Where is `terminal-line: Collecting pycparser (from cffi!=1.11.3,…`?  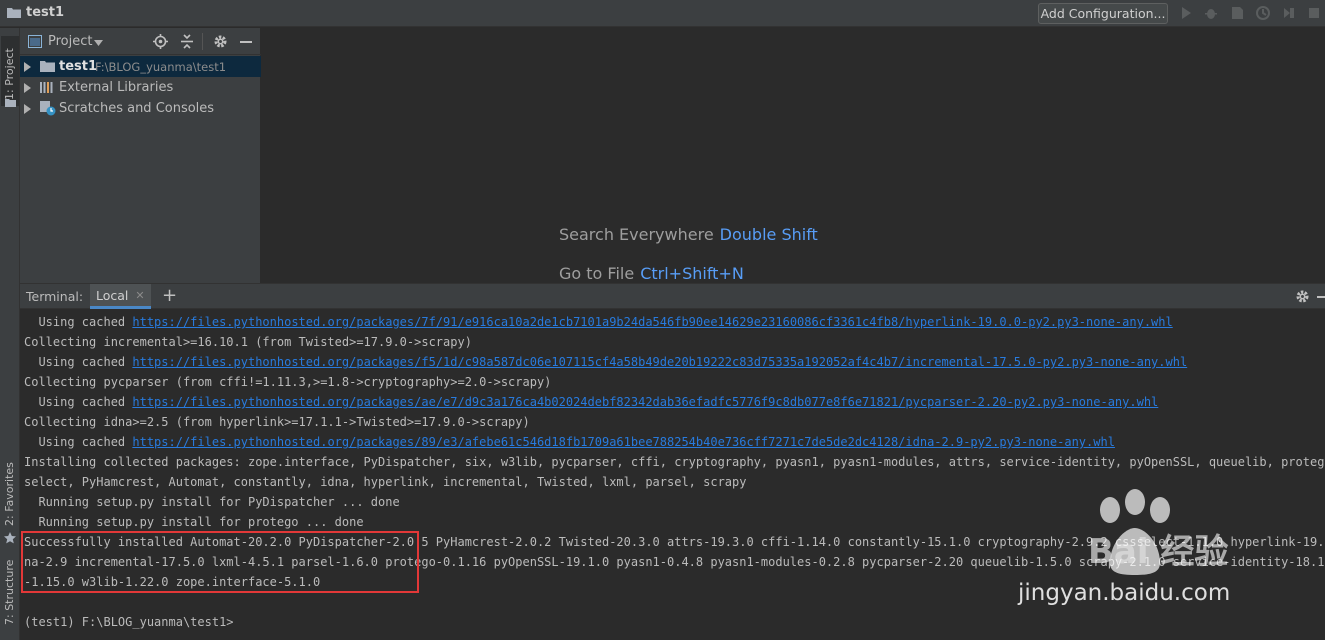 terminal-line: Collecting pycparser (from cffi!=1.11.3,… is located at coordinates (288, 382).